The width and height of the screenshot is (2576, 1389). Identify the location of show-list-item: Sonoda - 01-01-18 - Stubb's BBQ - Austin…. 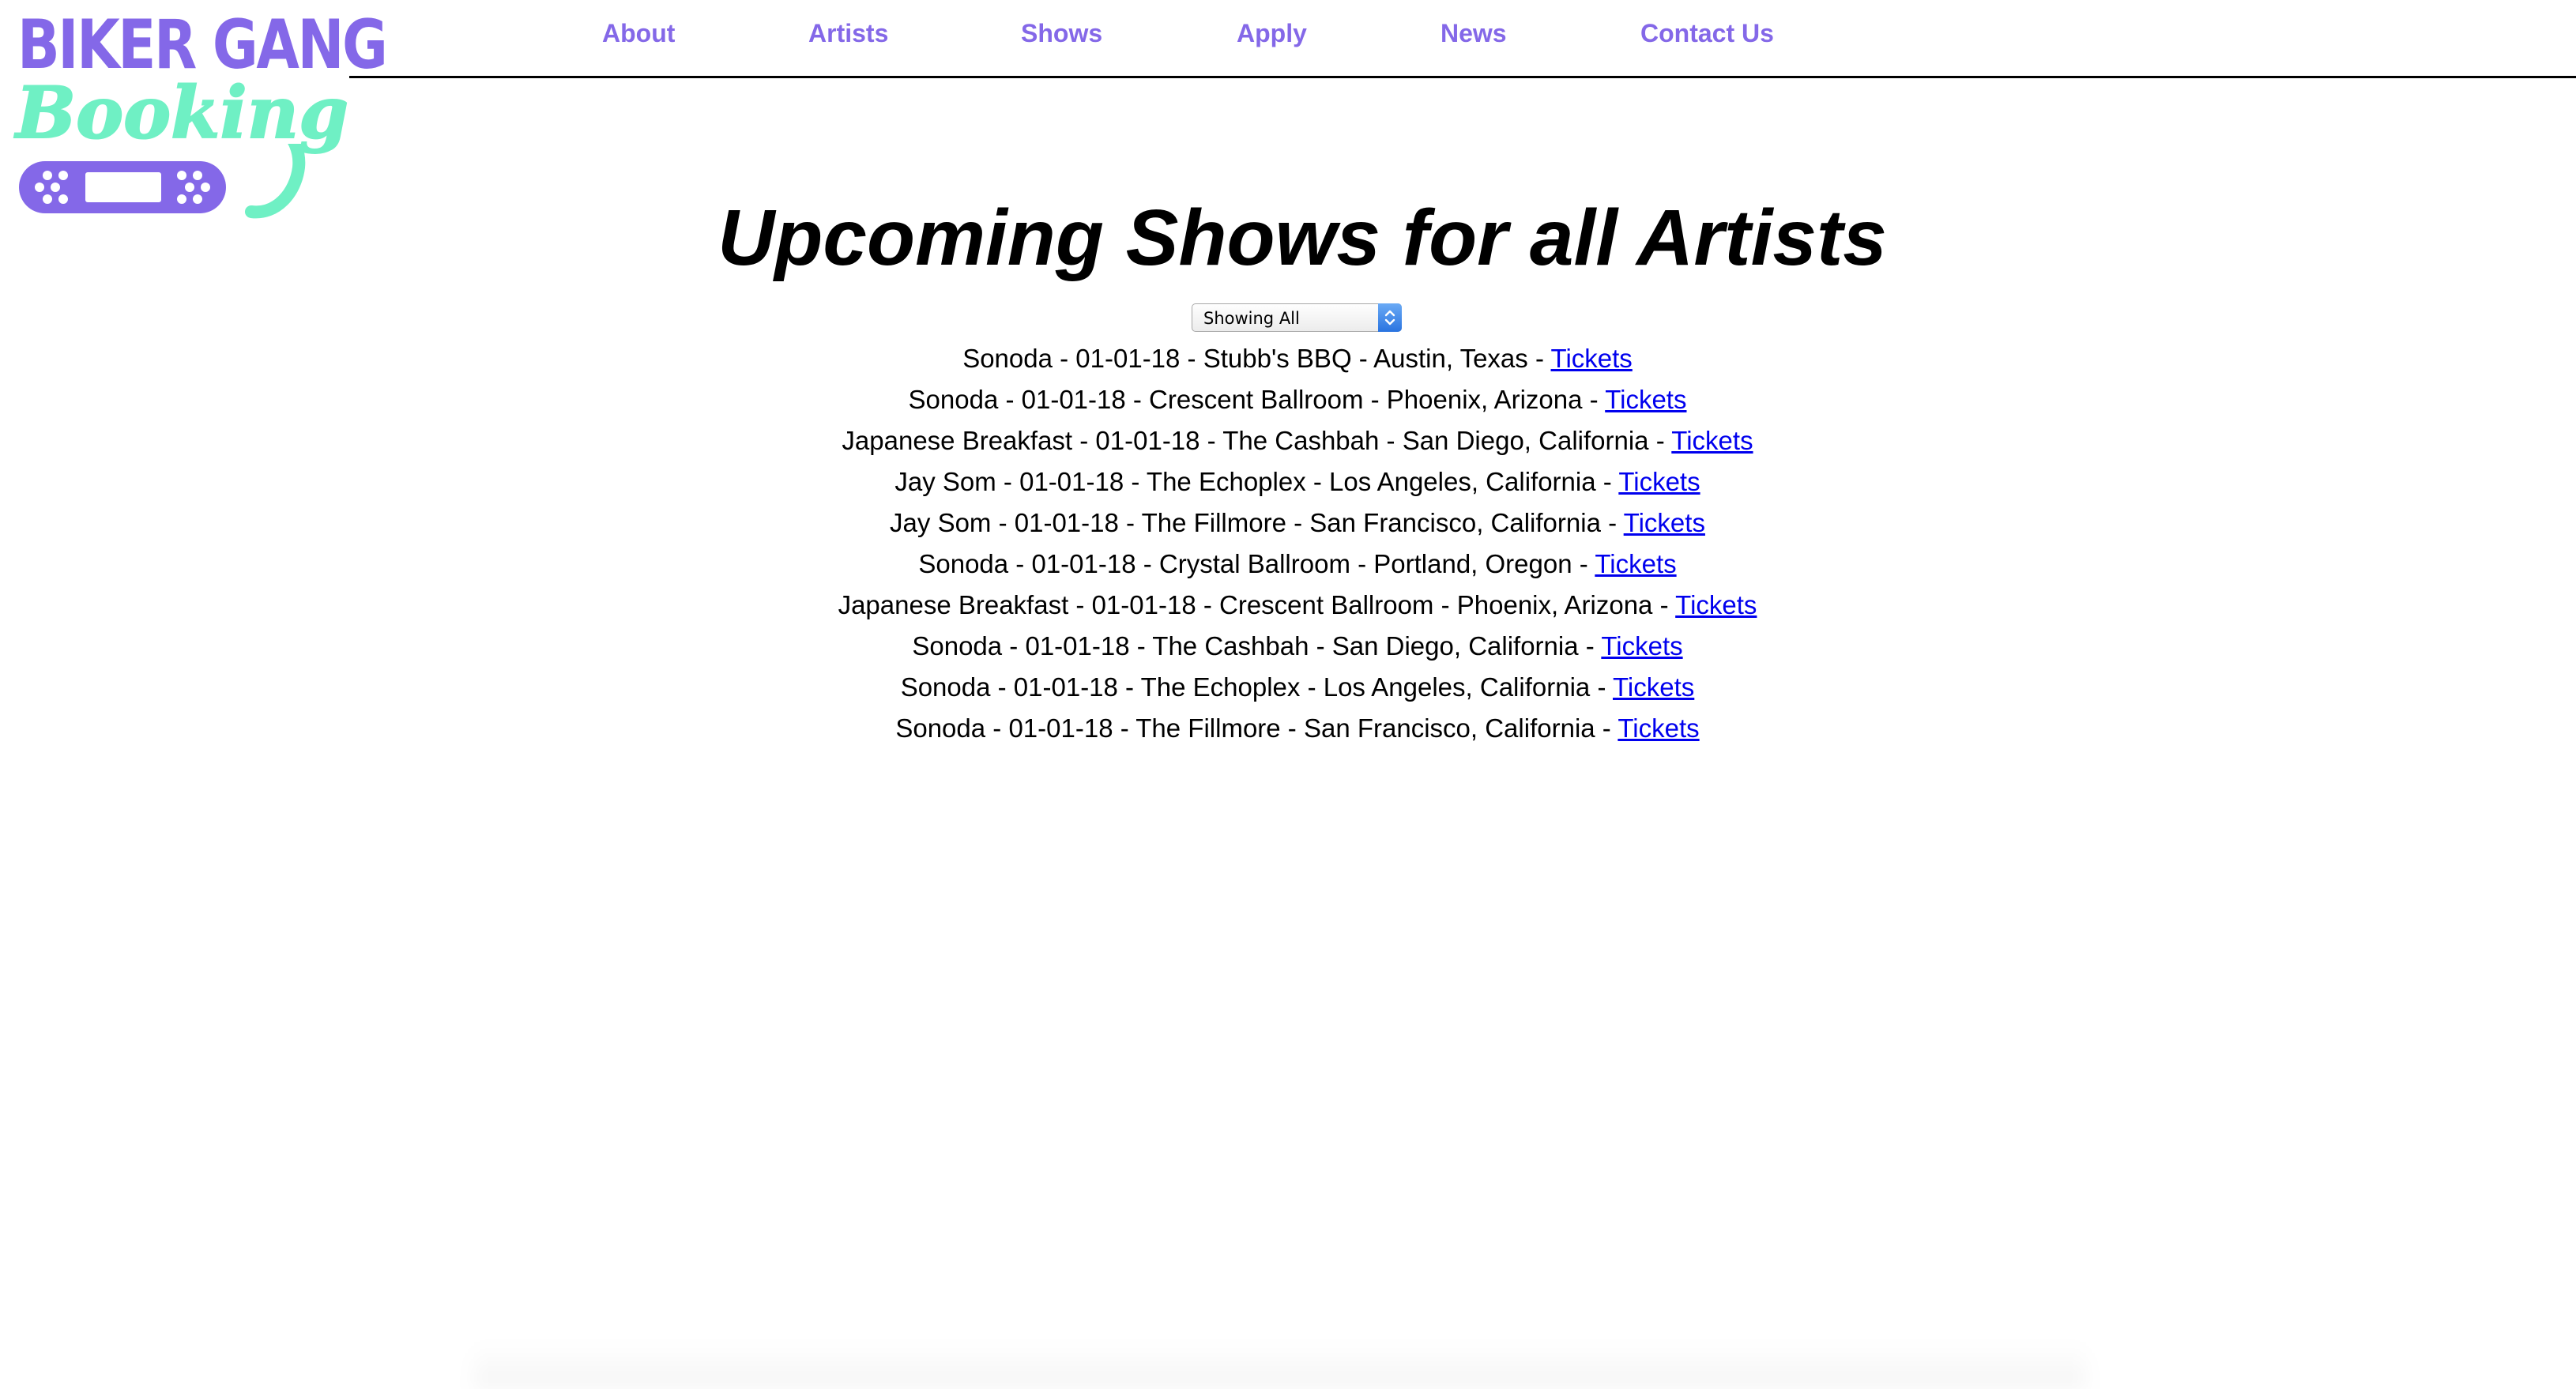
(1288, 358).